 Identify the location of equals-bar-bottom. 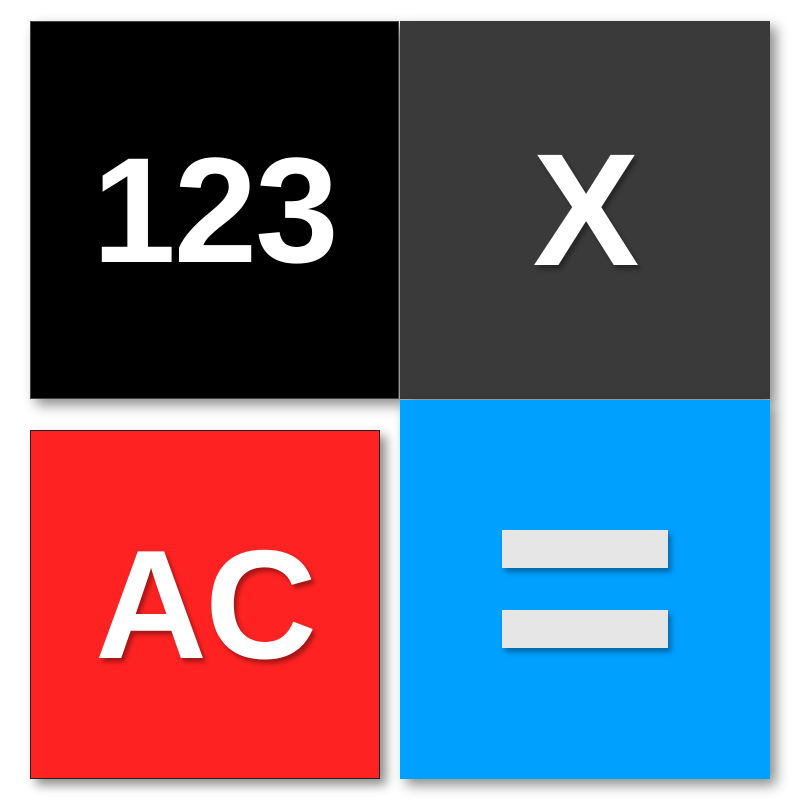
(585, 628).